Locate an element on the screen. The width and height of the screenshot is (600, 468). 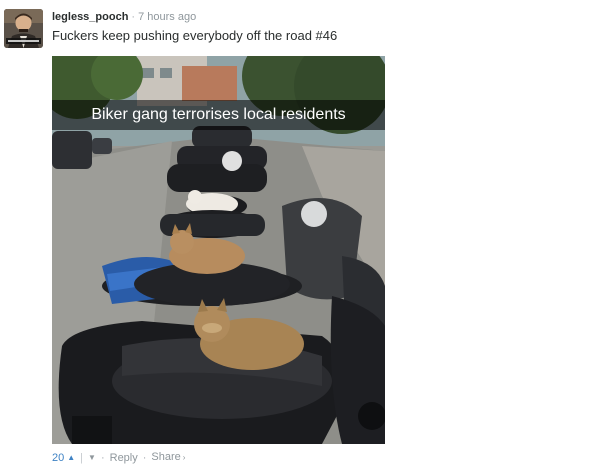
share-button: Share › is located at coordinates (168, 457).